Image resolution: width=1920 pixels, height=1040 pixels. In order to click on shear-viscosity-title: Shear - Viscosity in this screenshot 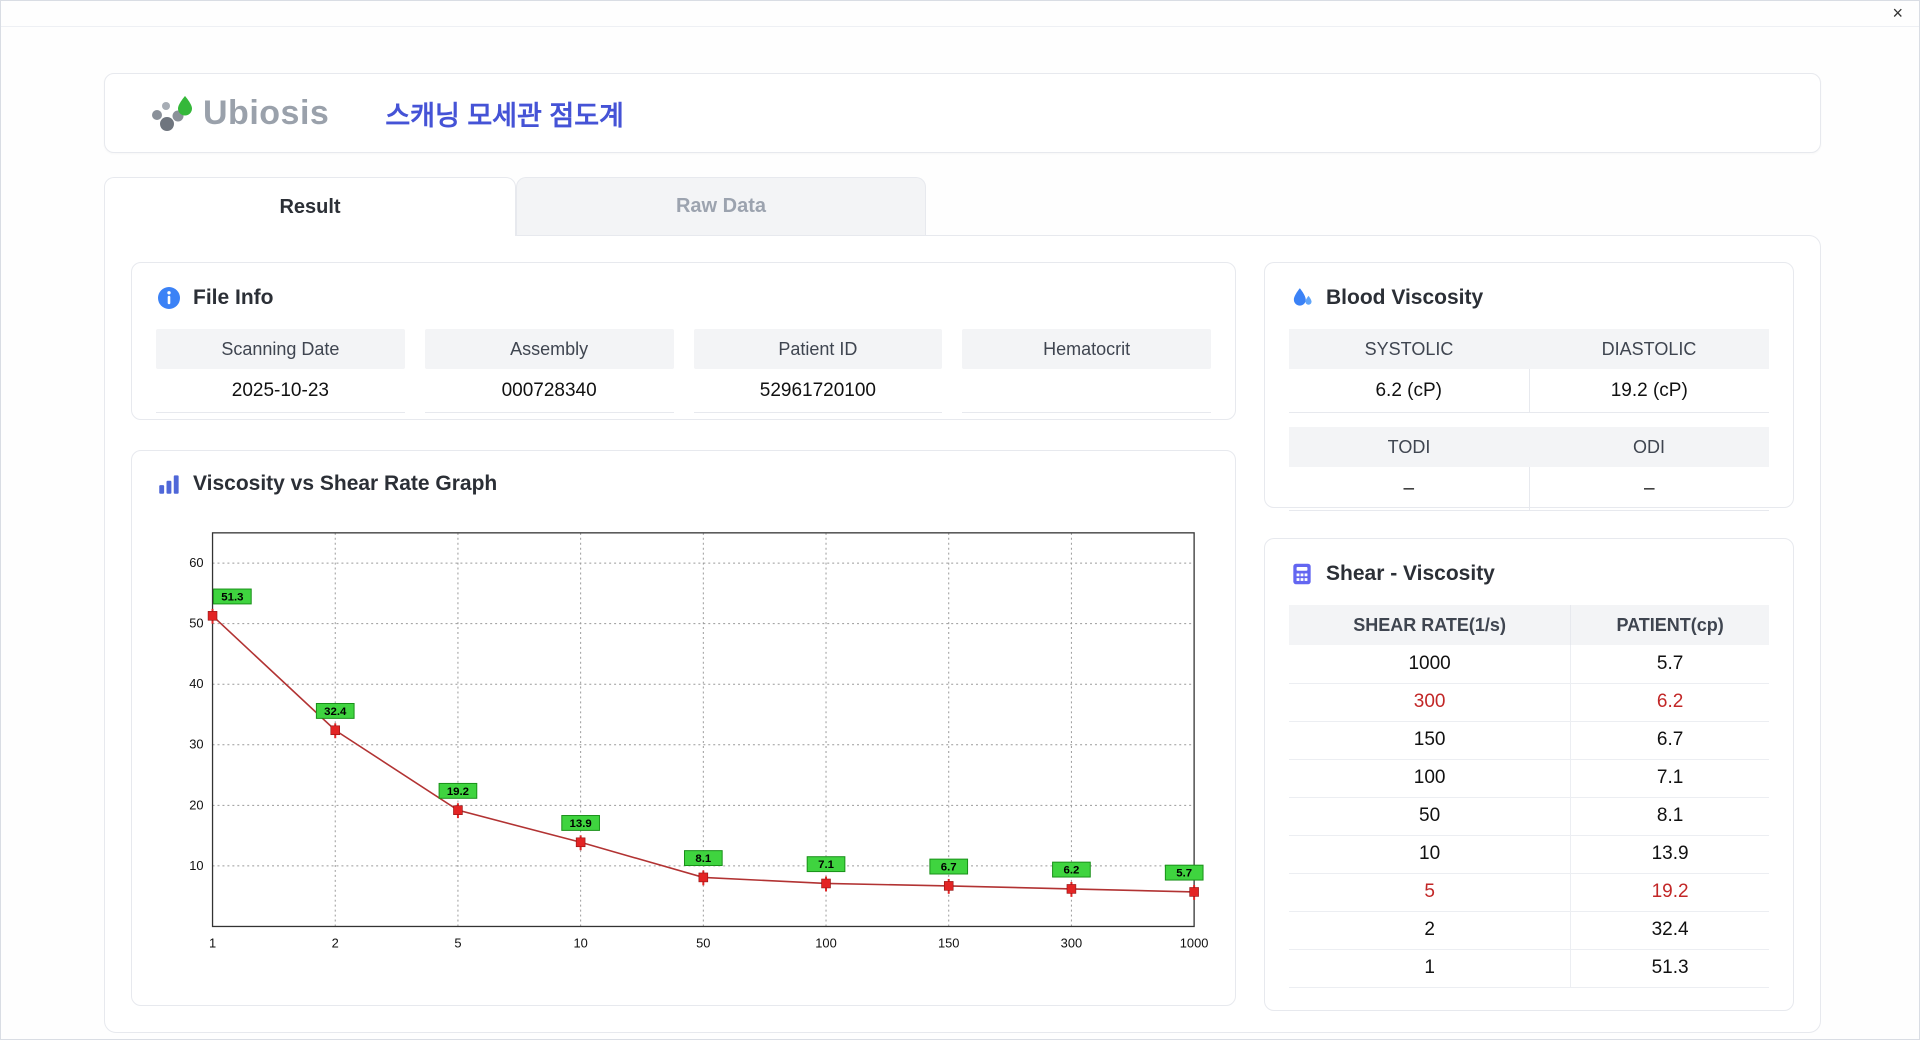, I will do `click(1410, 573)`.